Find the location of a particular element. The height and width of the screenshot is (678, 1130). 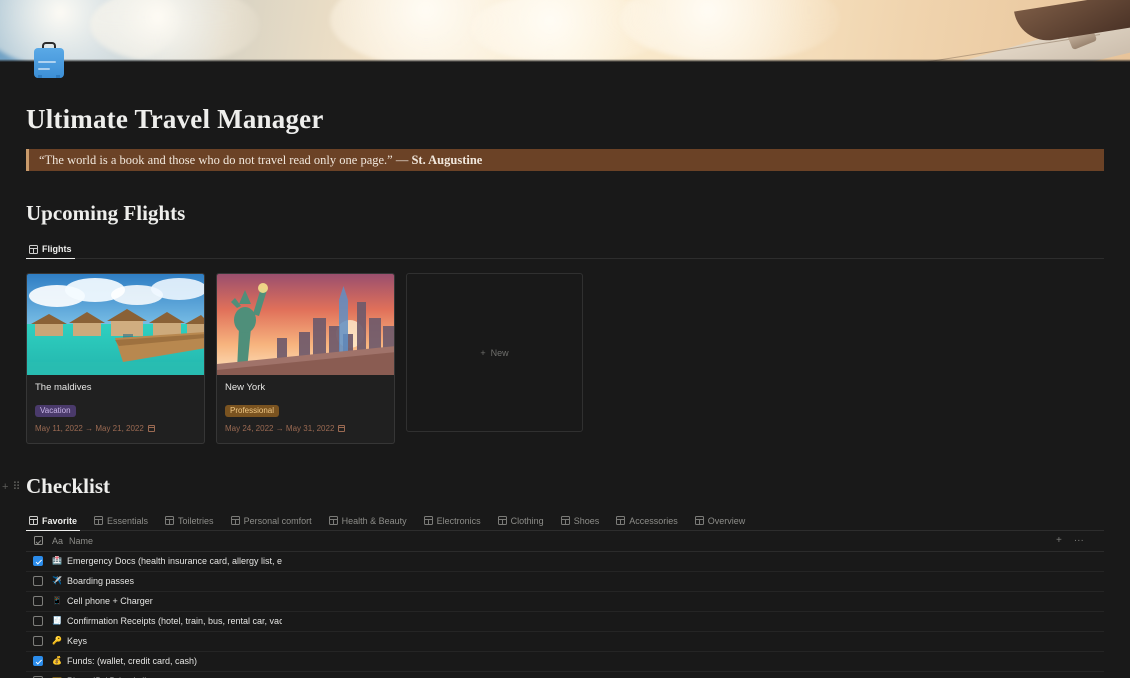

suitcase-icon is located at coordinates (49, 59).